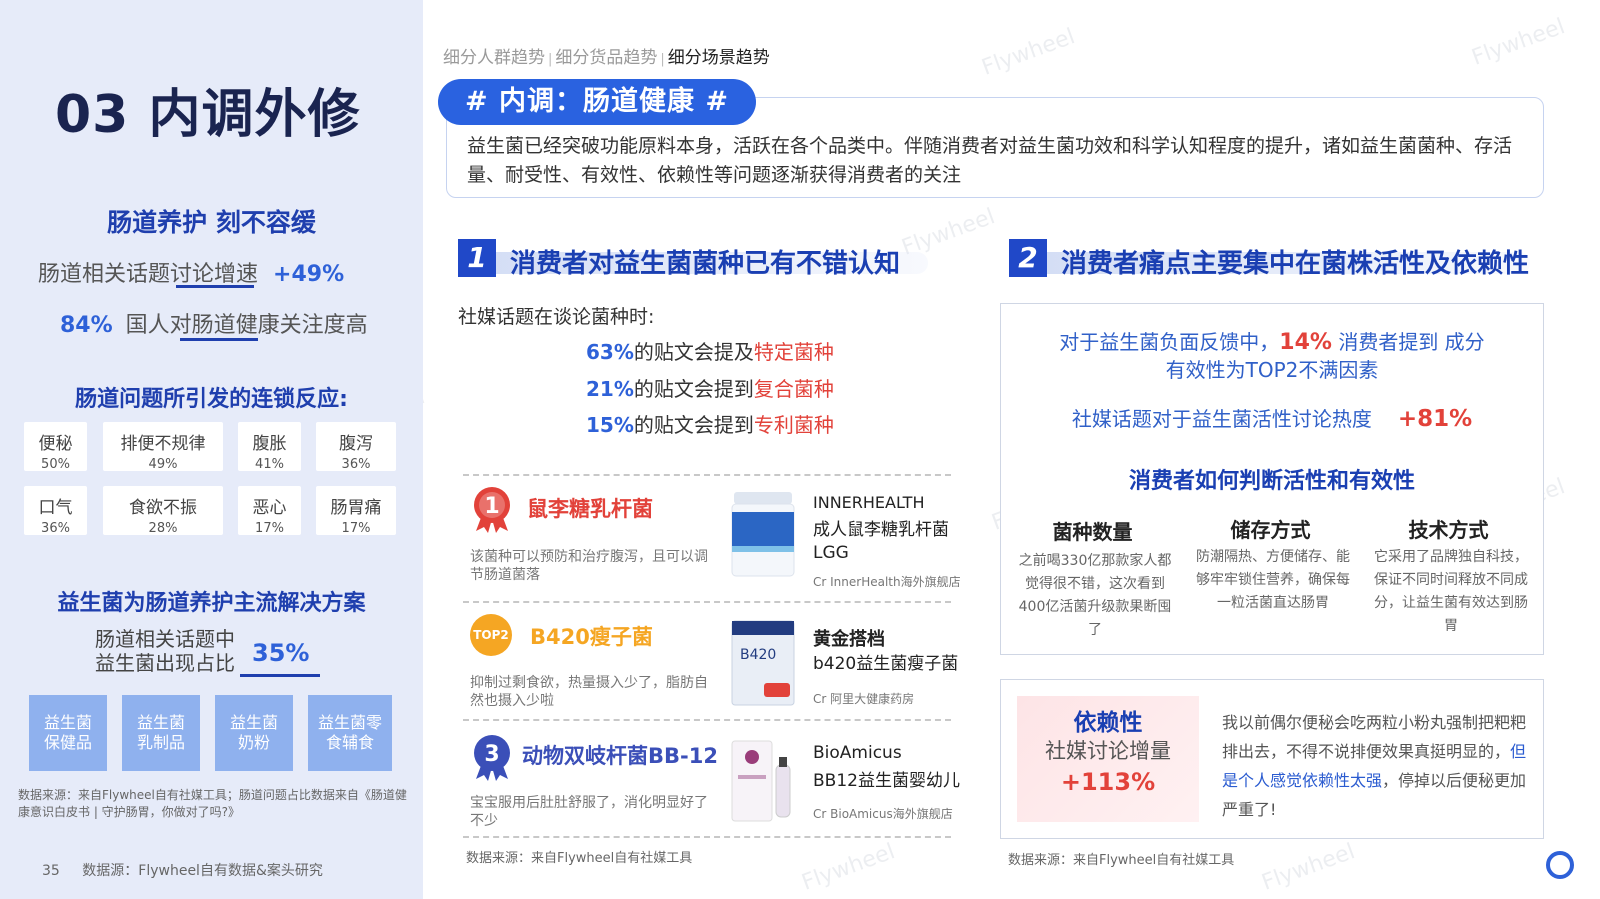 This screenshot has width=1600, height=899. Describe the element at coordinates (1270, 530) in the screenshot. I see `criteria-title: 储存方式` at that location.